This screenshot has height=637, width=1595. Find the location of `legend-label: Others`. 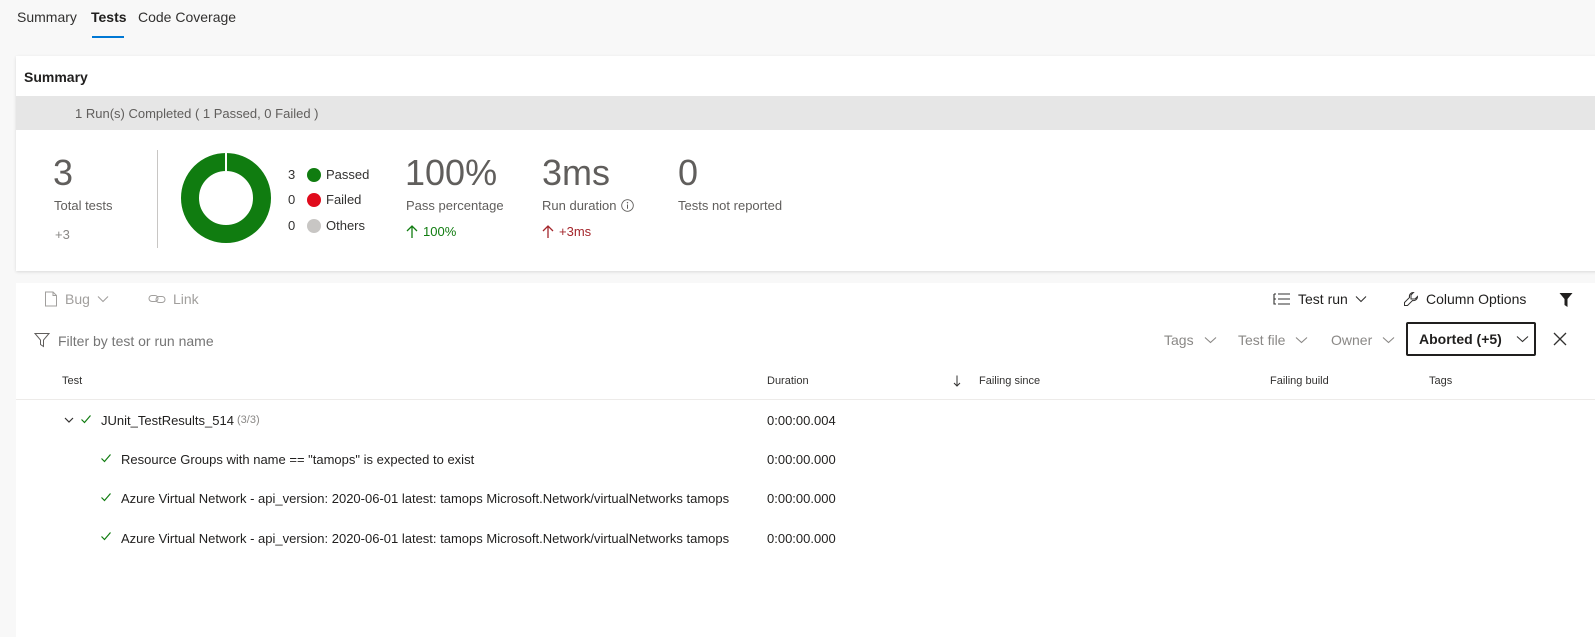

legend-label: Others is located at coordinates (346, 225).